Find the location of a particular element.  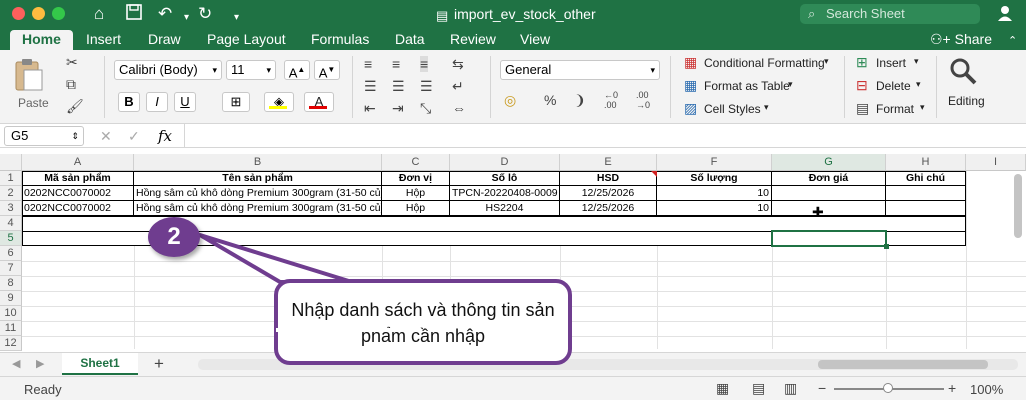

tab-draw: Draw is located at coordinates (164, 40).